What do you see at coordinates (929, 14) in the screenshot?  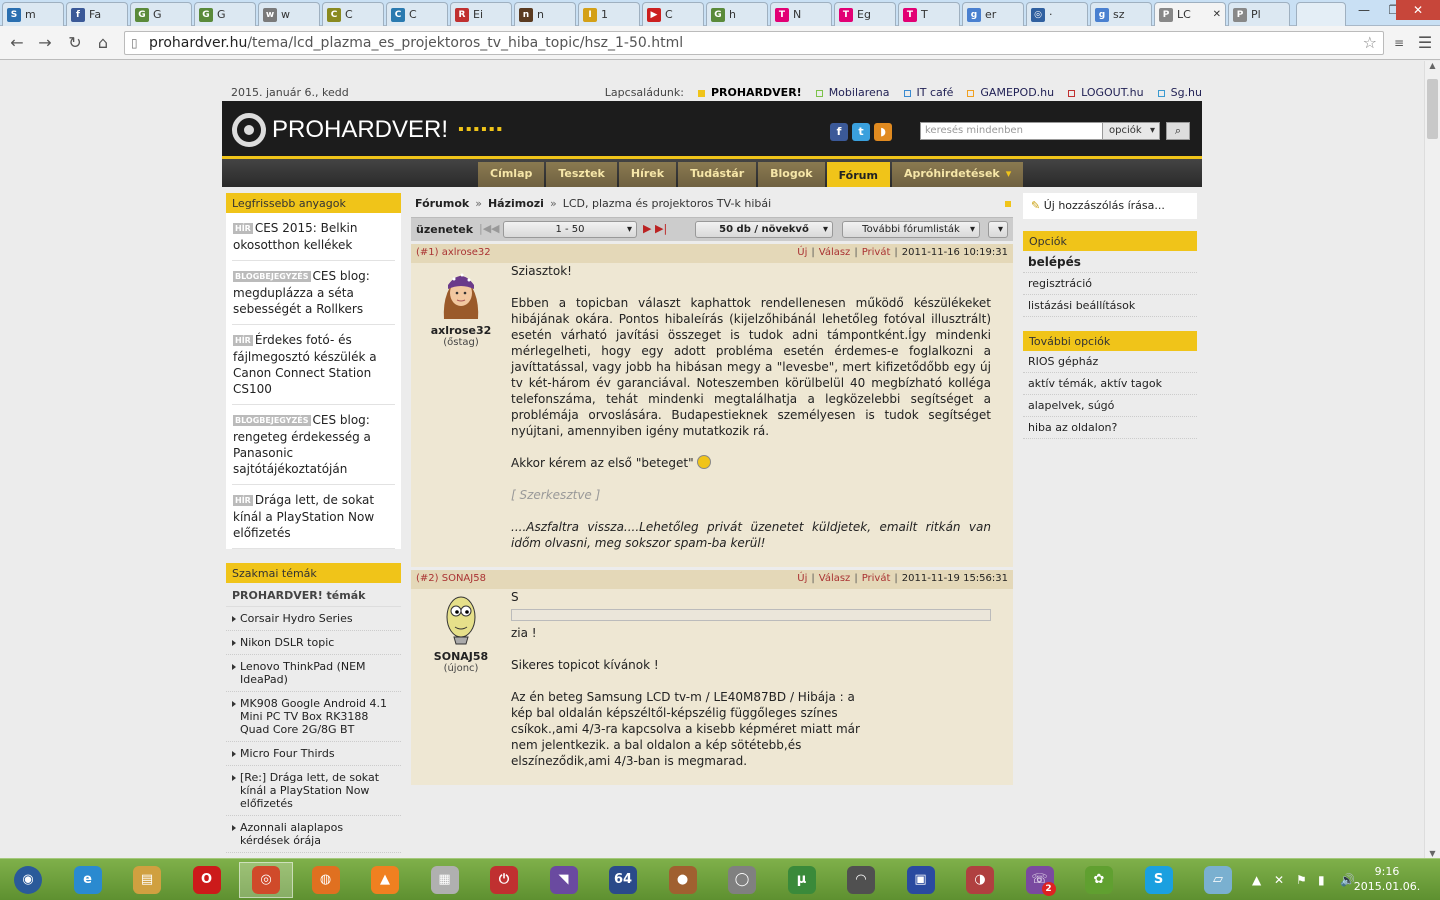 I see `browser-tab: TT` at bounding box center [929, 14].